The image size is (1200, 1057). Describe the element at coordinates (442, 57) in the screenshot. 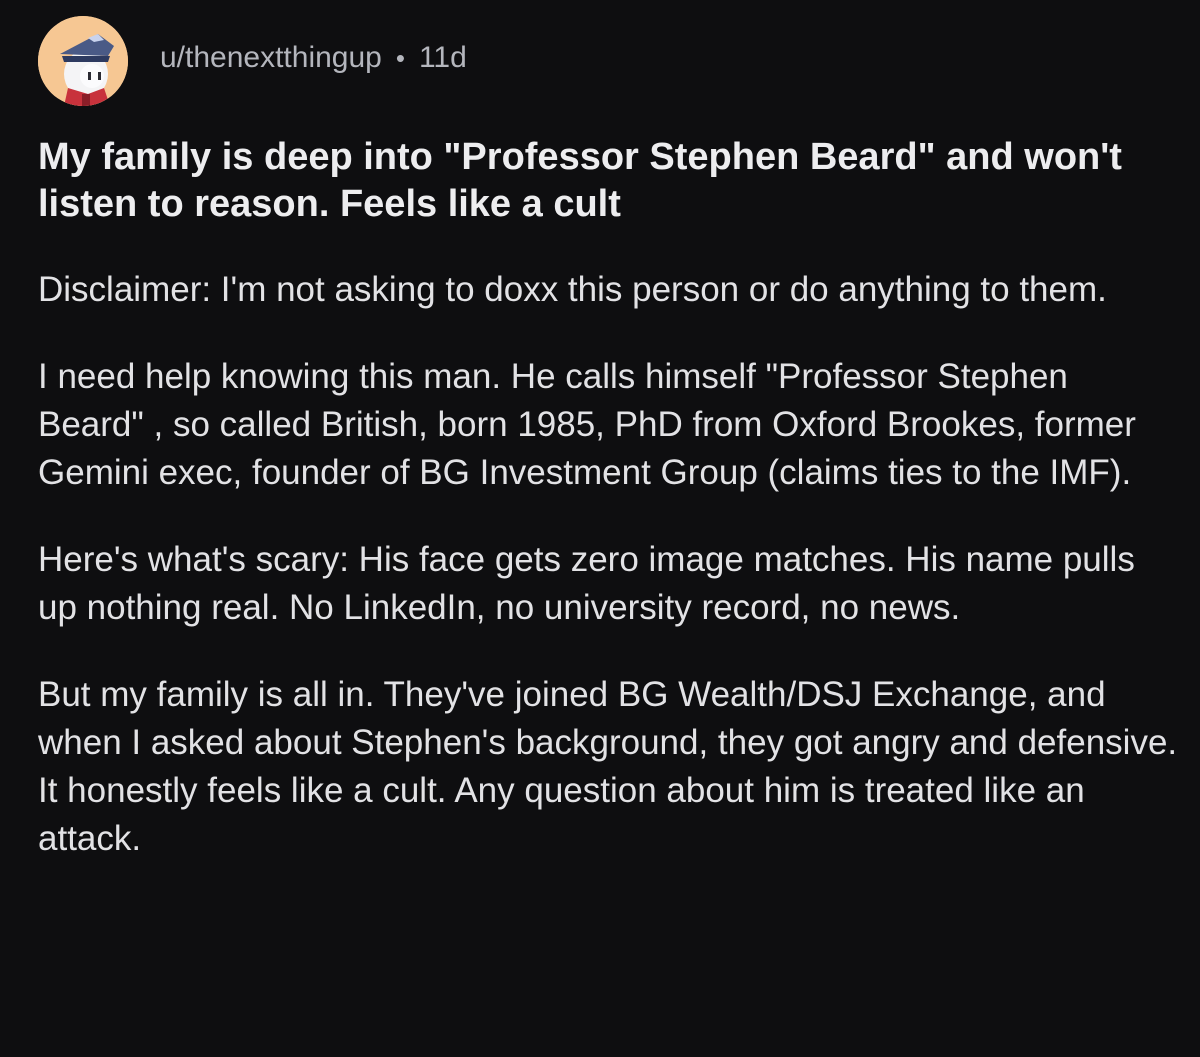

I see `post-age: 11d` at that location.